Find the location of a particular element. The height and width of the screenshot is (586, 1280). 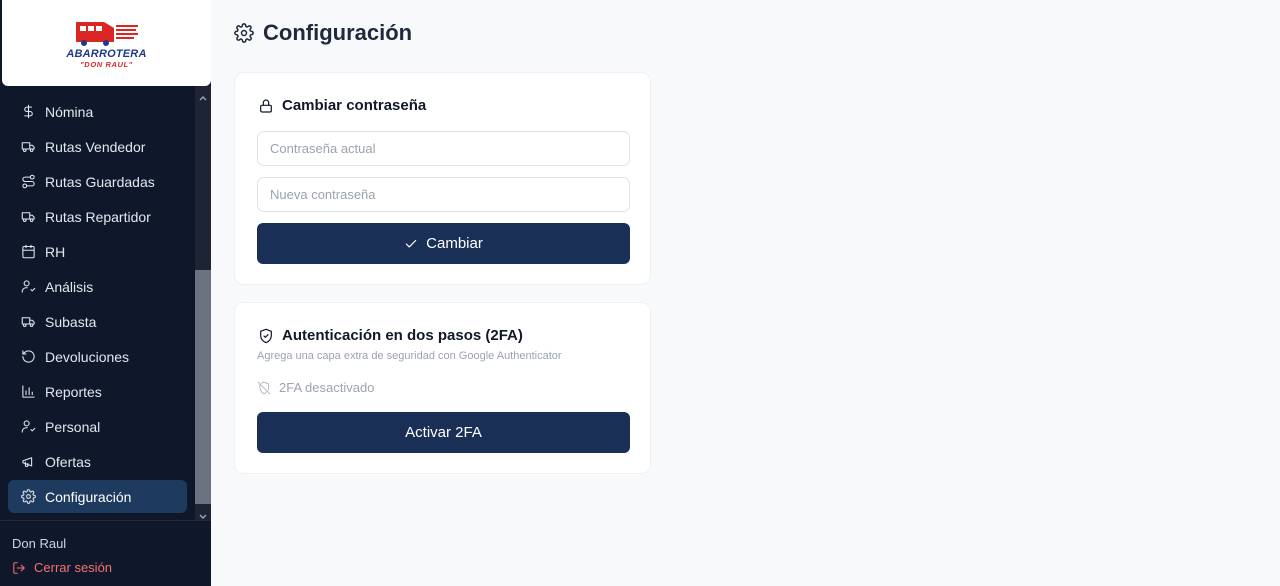

sidebar-item-analisis: Análisis is located at coordinates (97, 286).